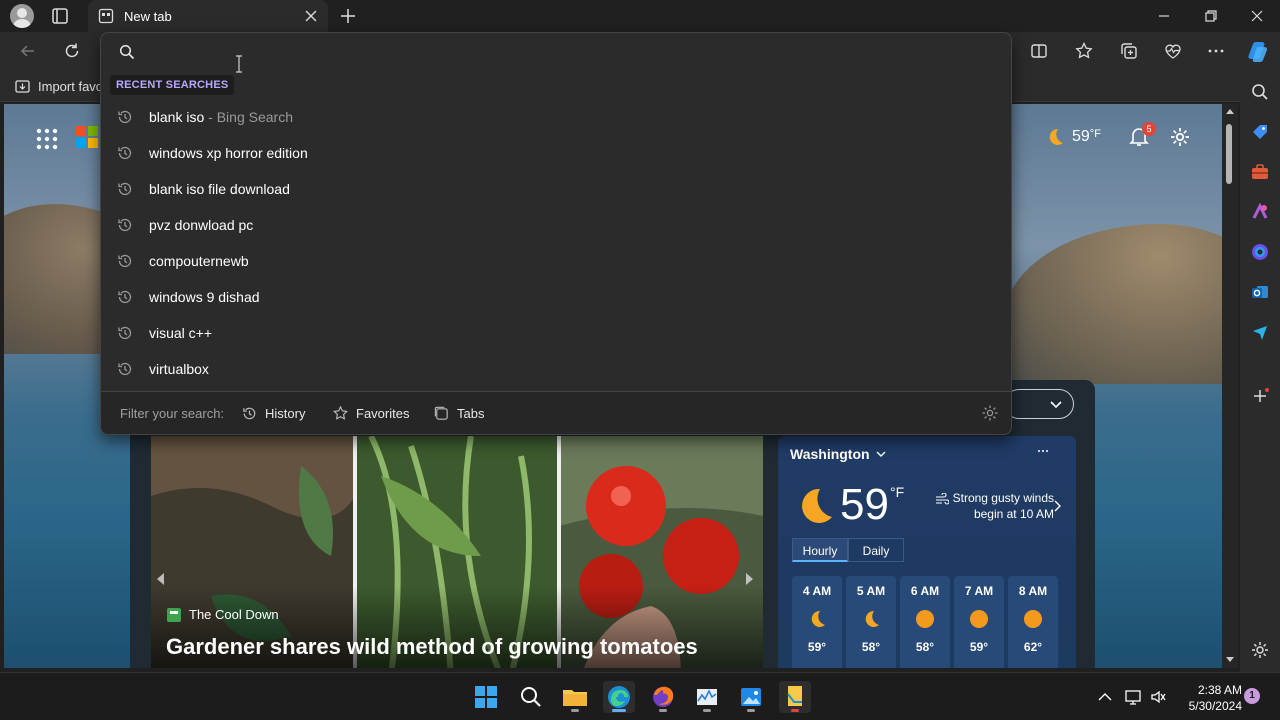 This screenshot has height=720, width=1280. What do you see at coordinates (556, 189) in the screenshot?
I see `suggestion-item: blank iso file download` at bounding box center [556, 189].